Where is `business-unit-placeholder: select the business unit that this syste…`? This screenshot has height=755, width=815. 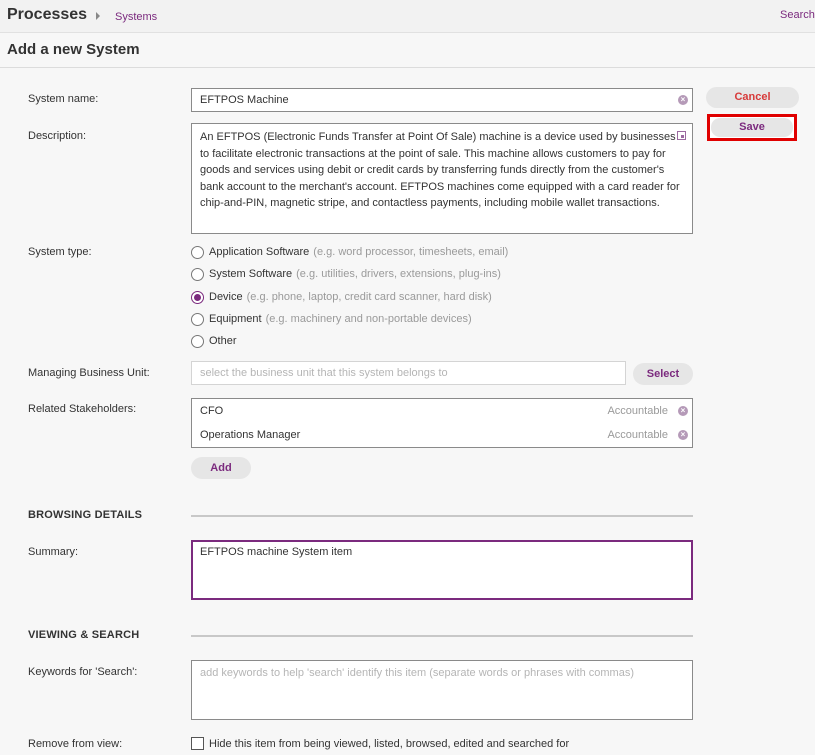 business-unit-placeholder: select the business unit that this syste… is located at coordinates (324, 373).